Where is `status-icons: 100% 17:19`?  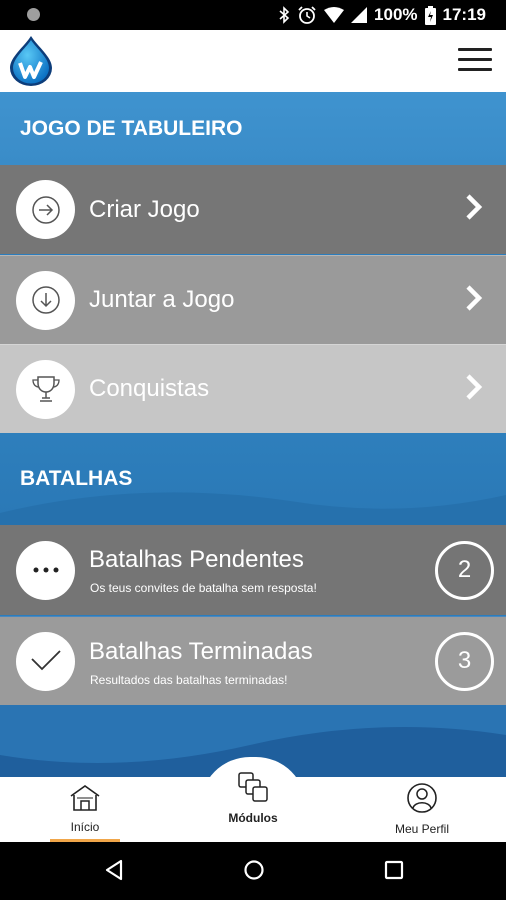 status-icons: 100% 17:19 is located at coordinates (382, 15).